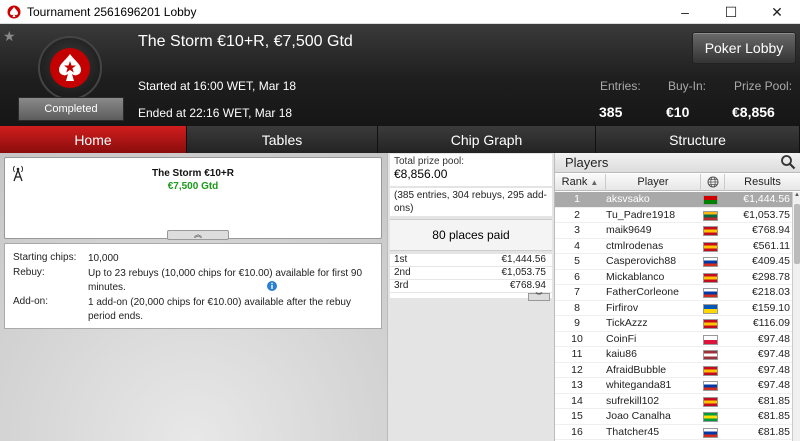  What do you see at coordinates (633, 431) in the screenshot?
I see `player-name: Thatcher45` at bounding box center [633, 431].